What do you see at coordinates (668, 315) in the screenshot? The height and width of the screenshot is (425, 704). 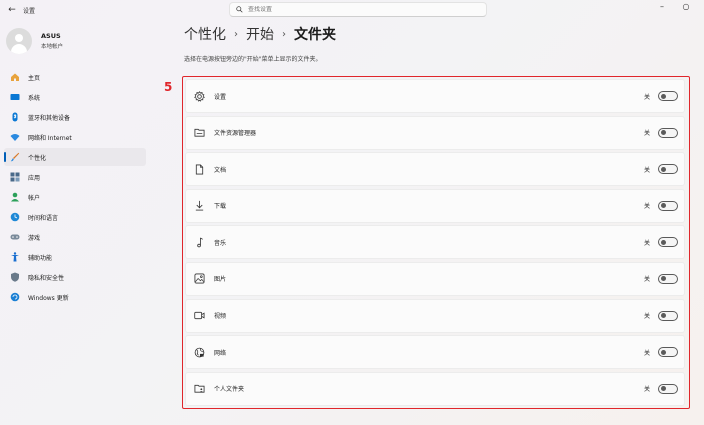 I see `videos-toggle` at bounding box center [668, 315].